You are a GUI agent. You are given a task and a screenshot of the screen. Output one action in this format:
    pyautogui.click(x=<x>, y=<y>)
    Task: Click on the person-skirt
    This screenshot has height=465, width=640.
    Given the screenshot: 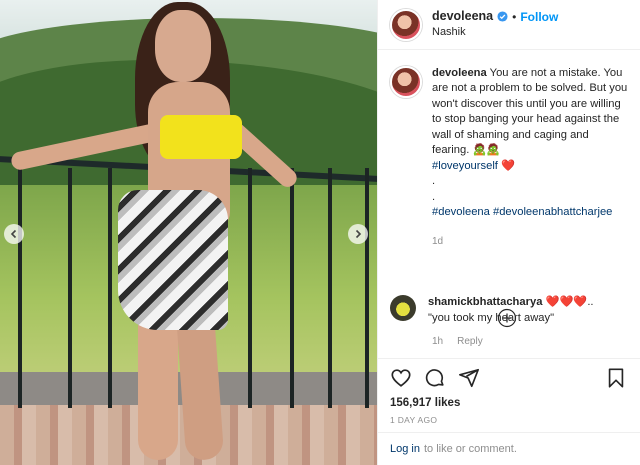 What is the action you would take?
    pyautogui.click(x=173, y=260)
    